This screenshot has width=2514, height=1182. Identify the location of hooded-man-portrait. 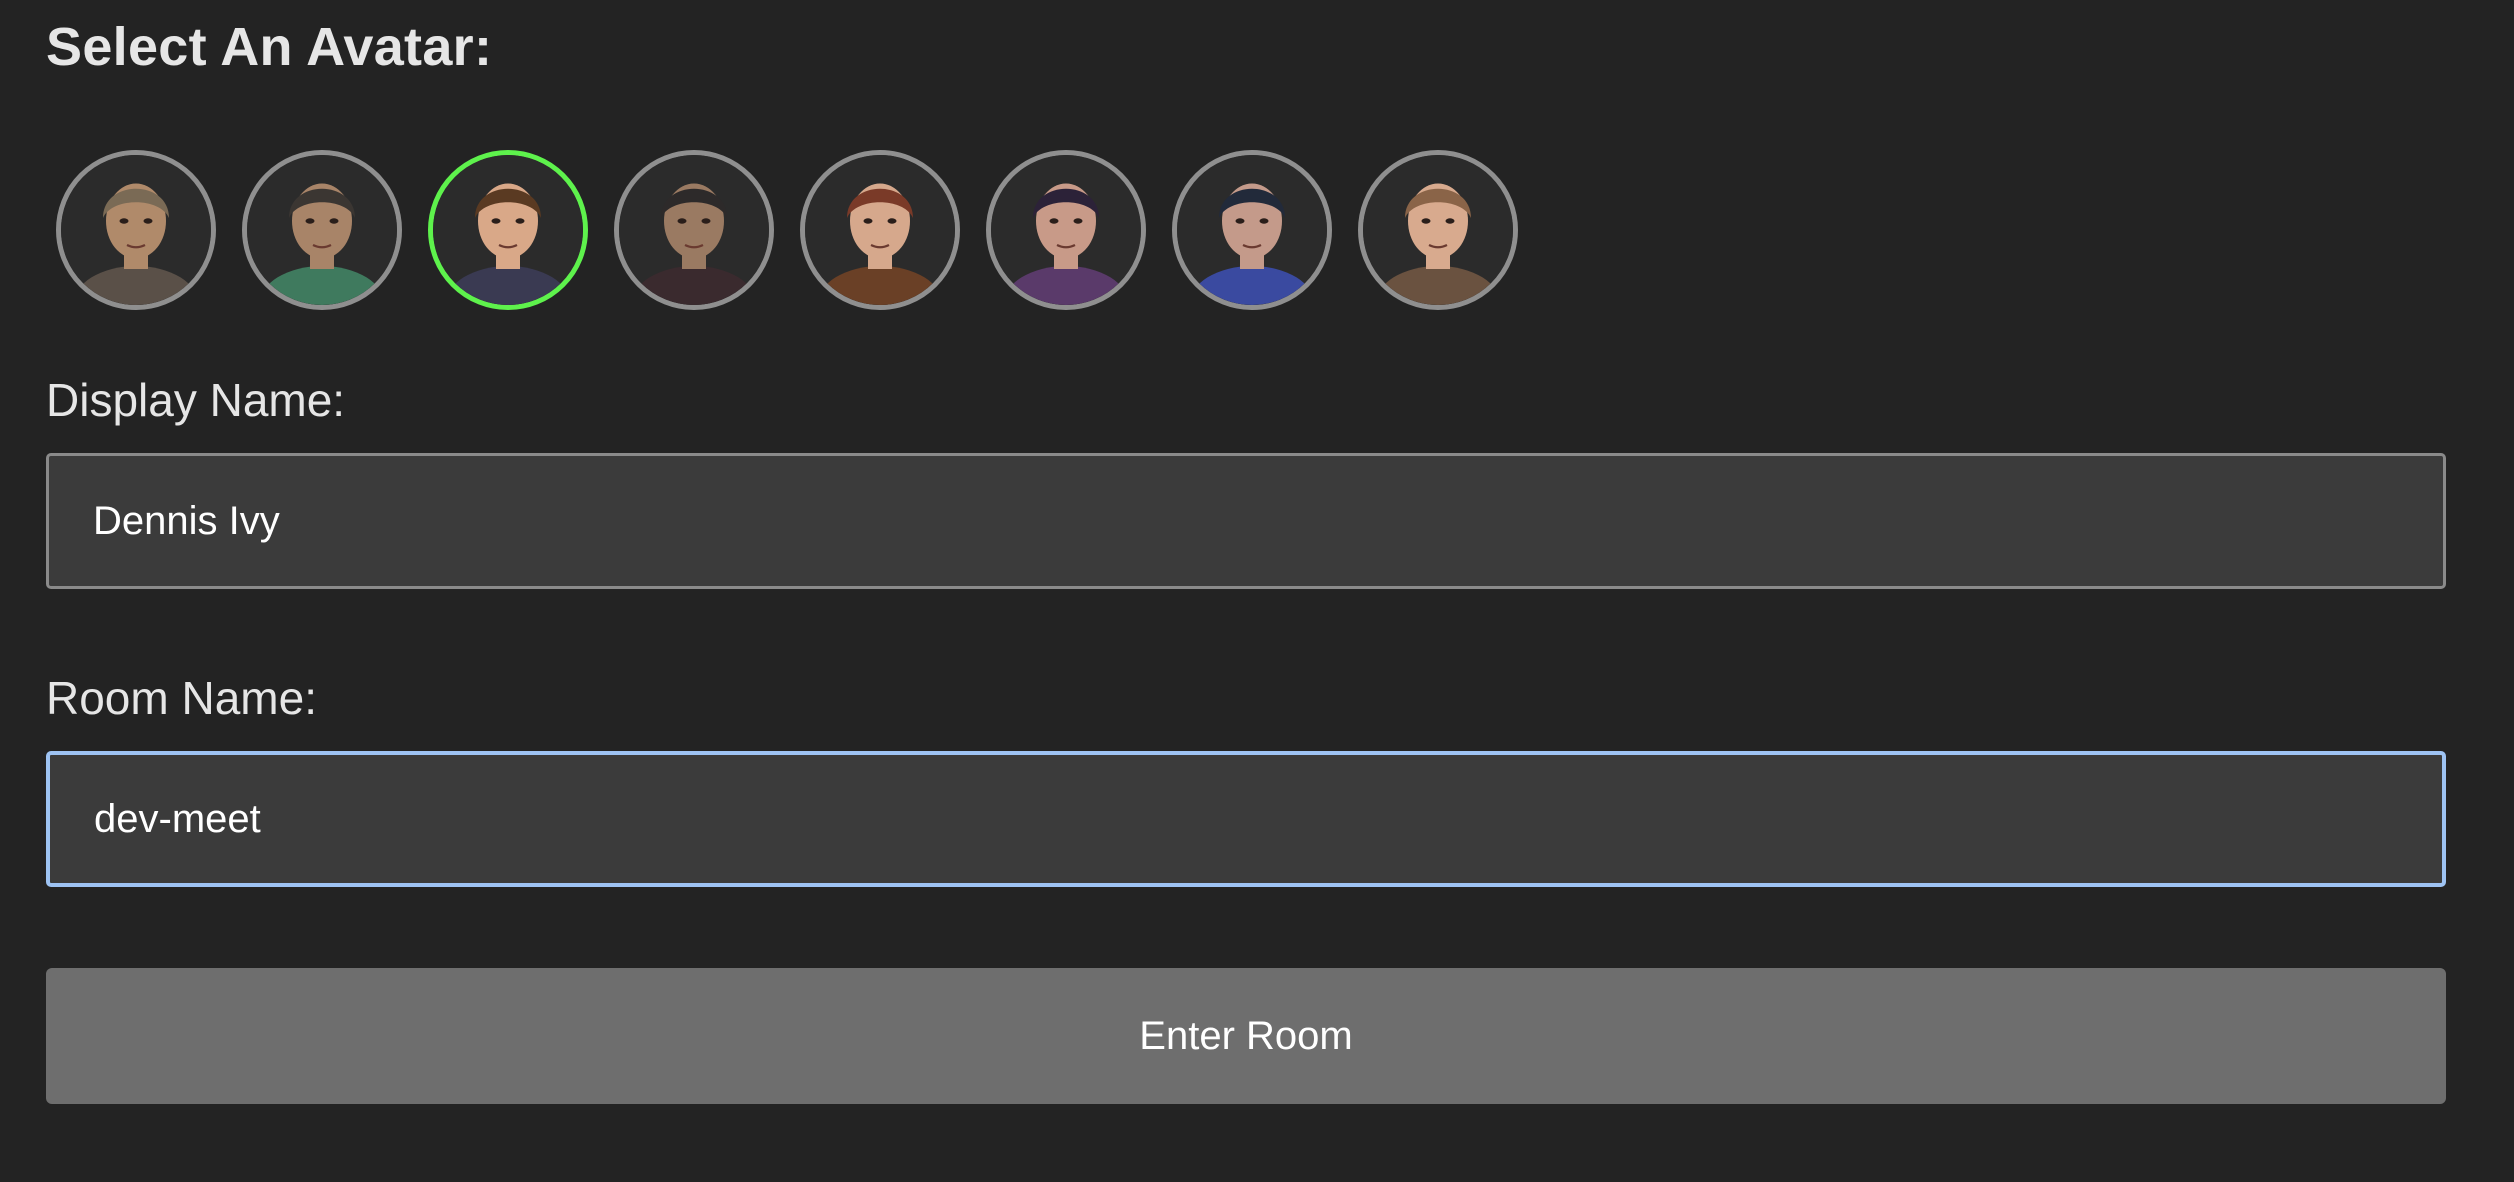
(694, 230).